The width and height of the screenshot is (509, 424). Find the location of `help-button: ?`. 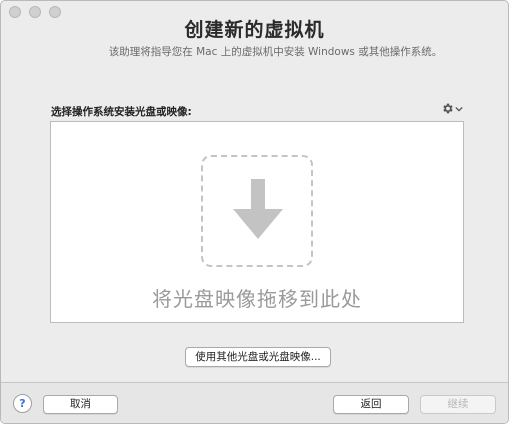

help-button: ? is located at coordinates (22, 403).